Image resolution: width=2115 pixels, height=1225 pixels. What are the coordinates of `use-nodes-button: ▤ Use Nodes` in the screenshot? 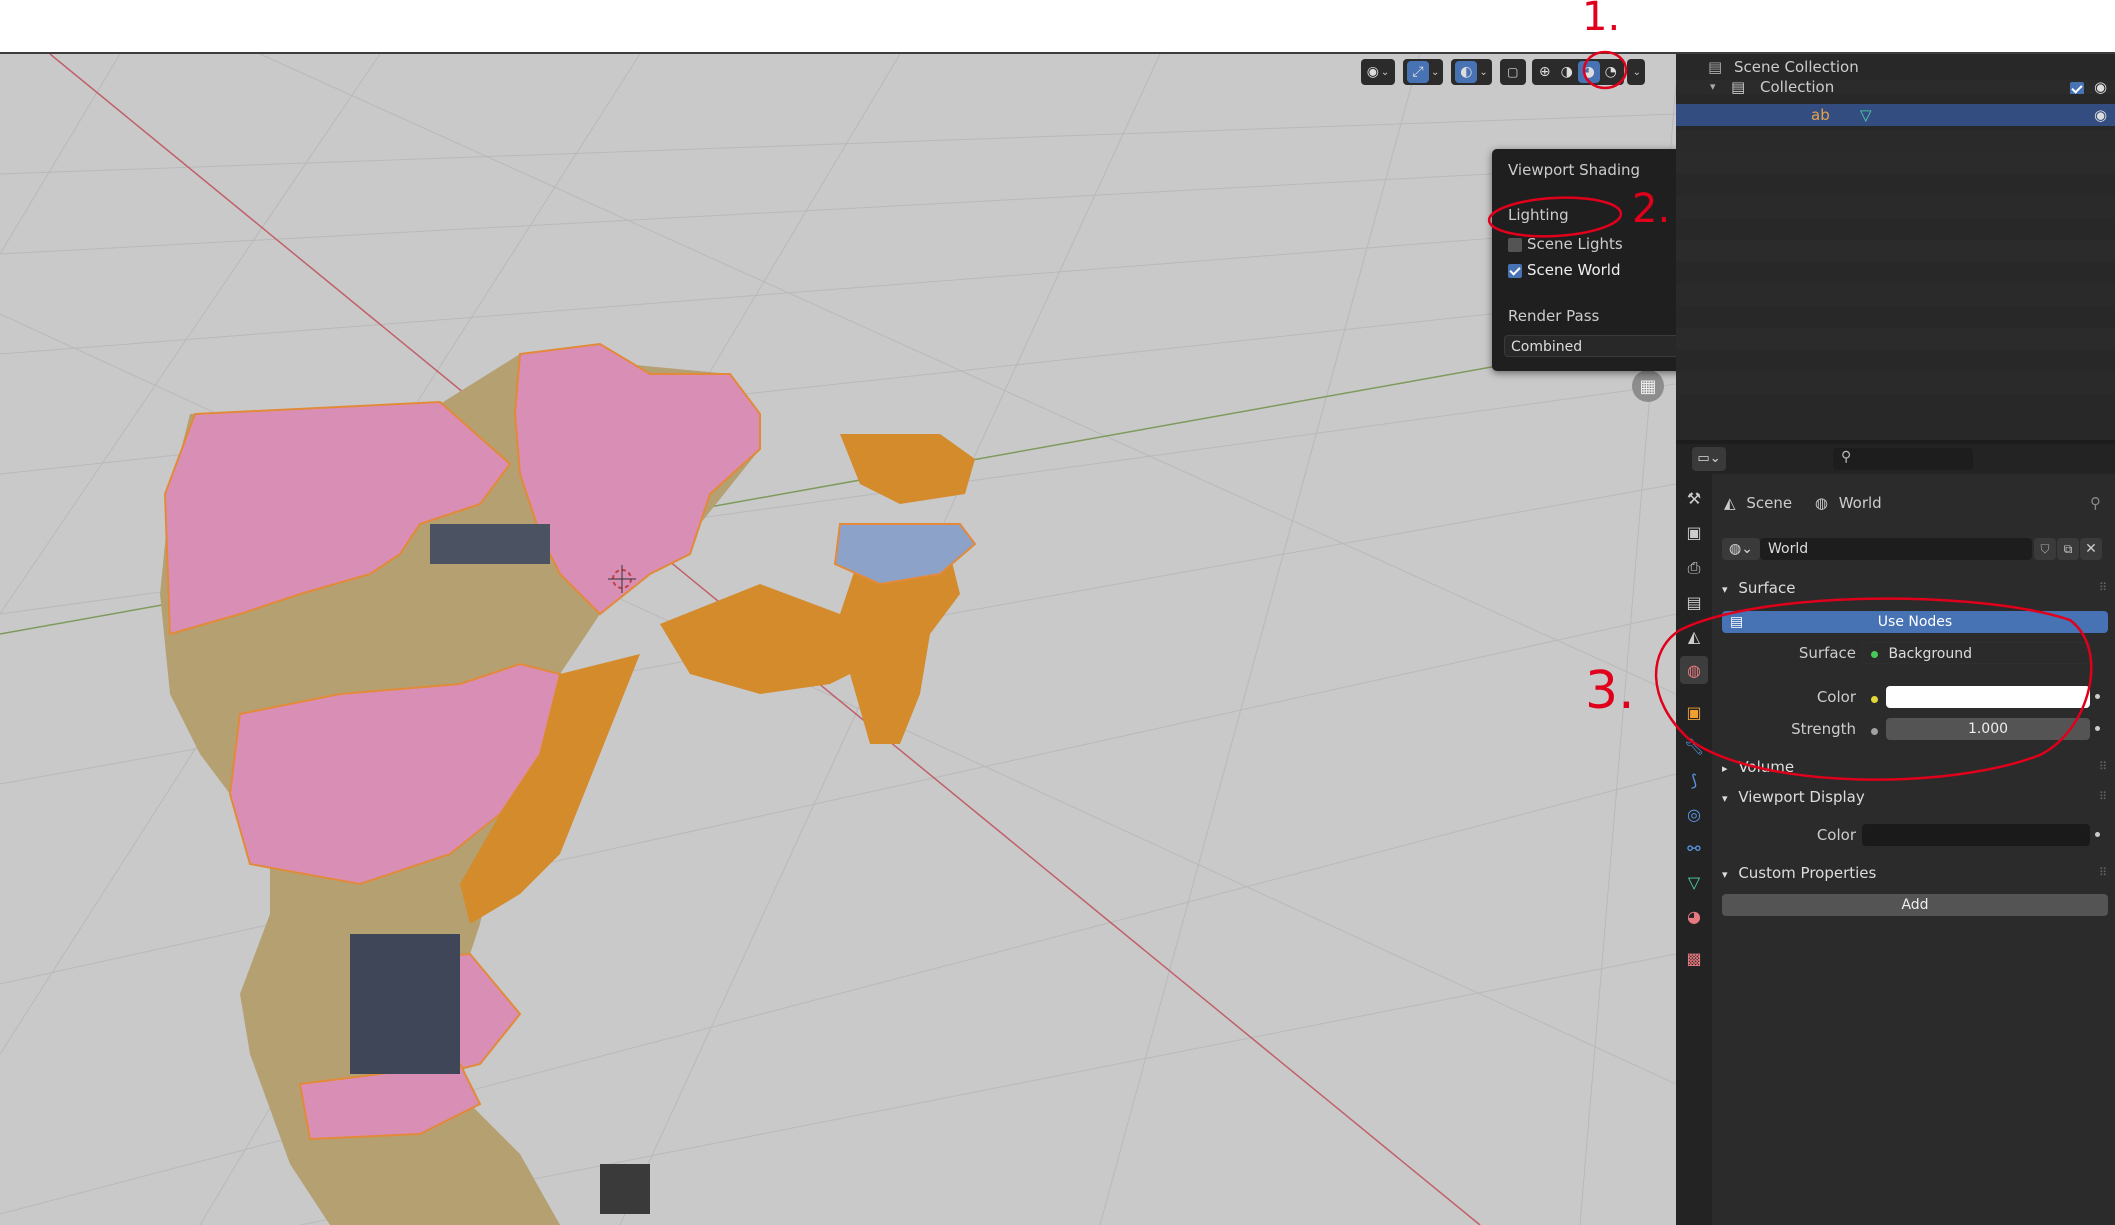 It's located at (1915, 622).